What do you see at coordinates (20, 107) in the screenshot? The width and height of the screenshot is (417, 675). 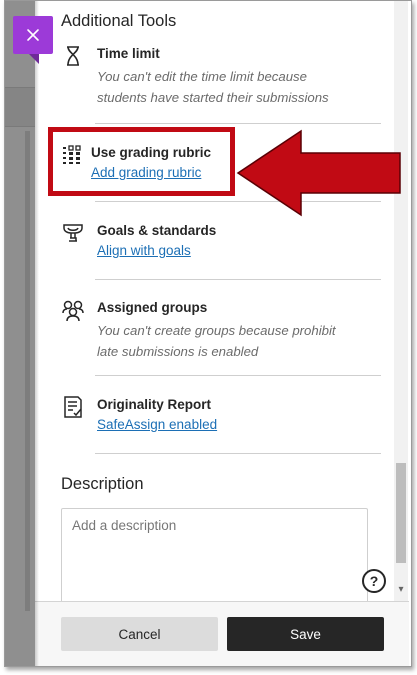 I see `backdrop-header` at bounding box center [20, 107].